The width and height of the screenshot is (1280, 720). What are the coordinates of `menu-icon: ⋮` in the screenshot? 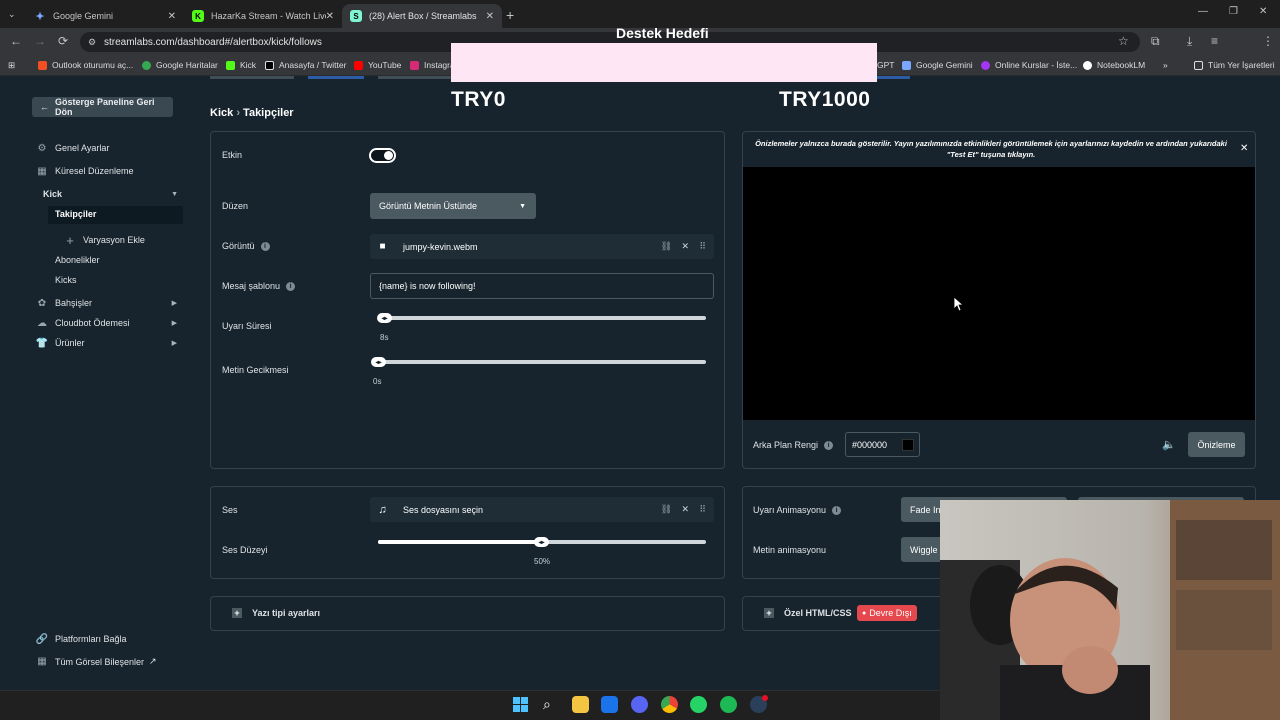 It's located at (1268, 41).